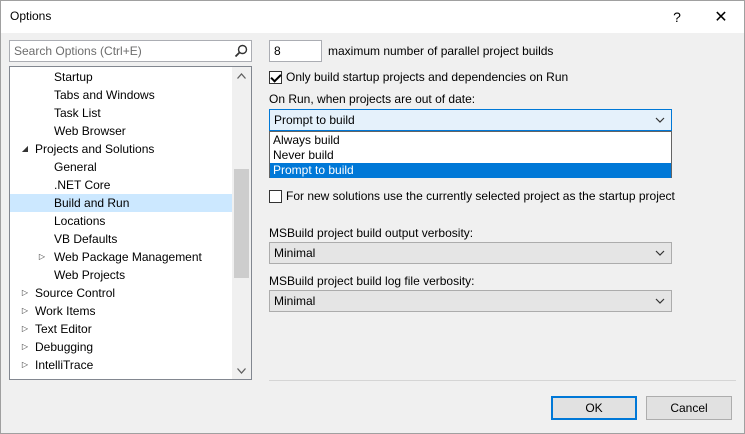 Image resolution: width=745 pixels, height=434 pixels. I want to click on tree-item-label: Web Browser, so click(90, 131).